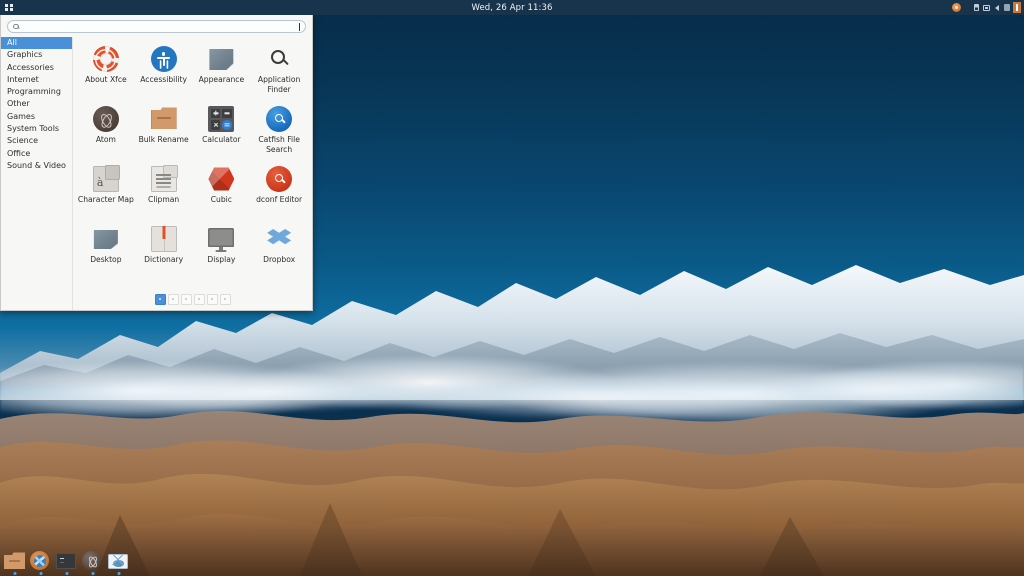  I want to click on category-item-sound-video: Sound & Video, so click(36, 166).